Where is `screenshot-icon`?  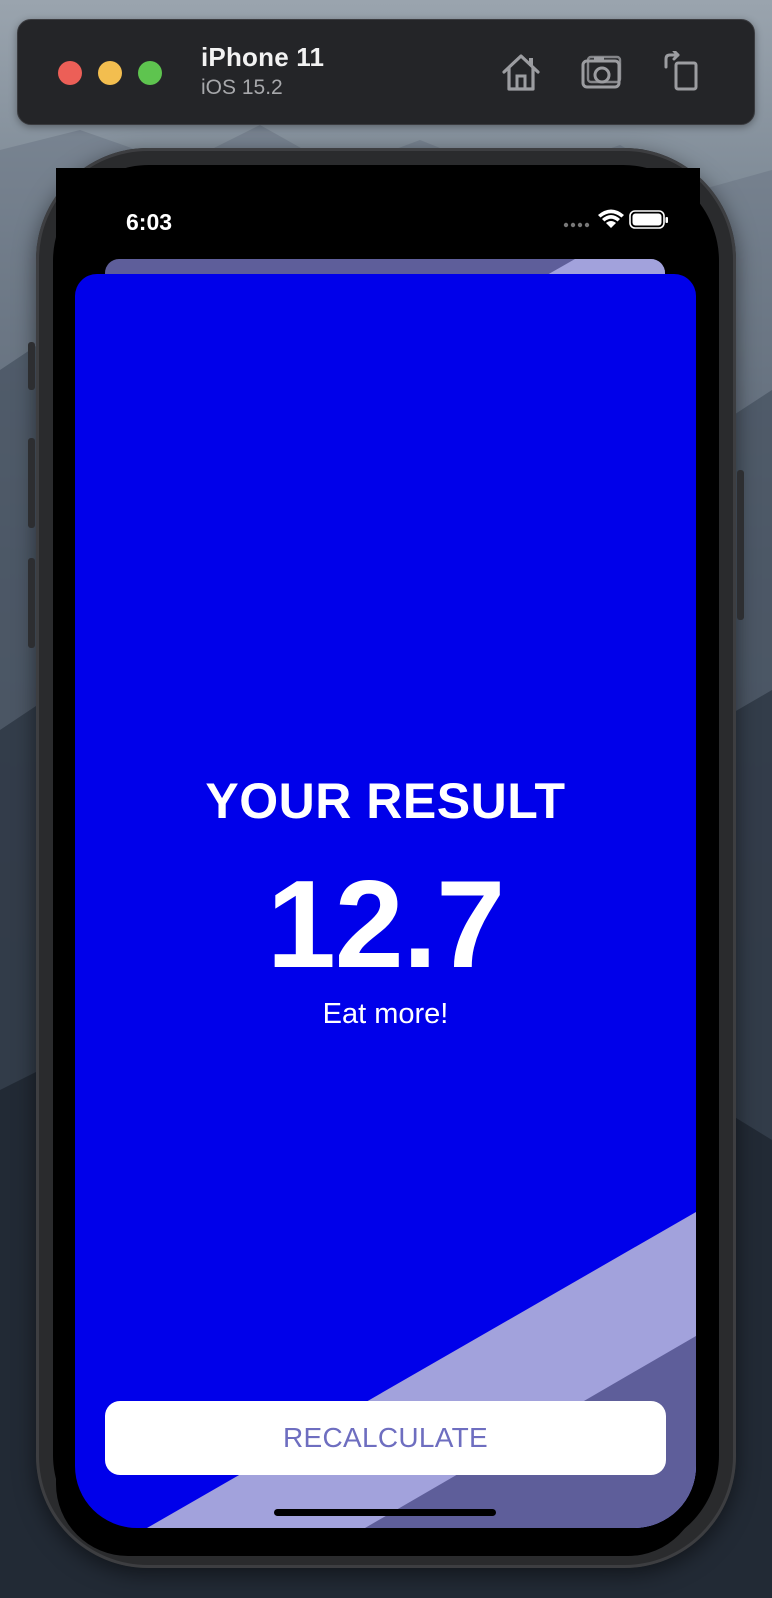 screenshot-icon is located at coordinates (602, 72).